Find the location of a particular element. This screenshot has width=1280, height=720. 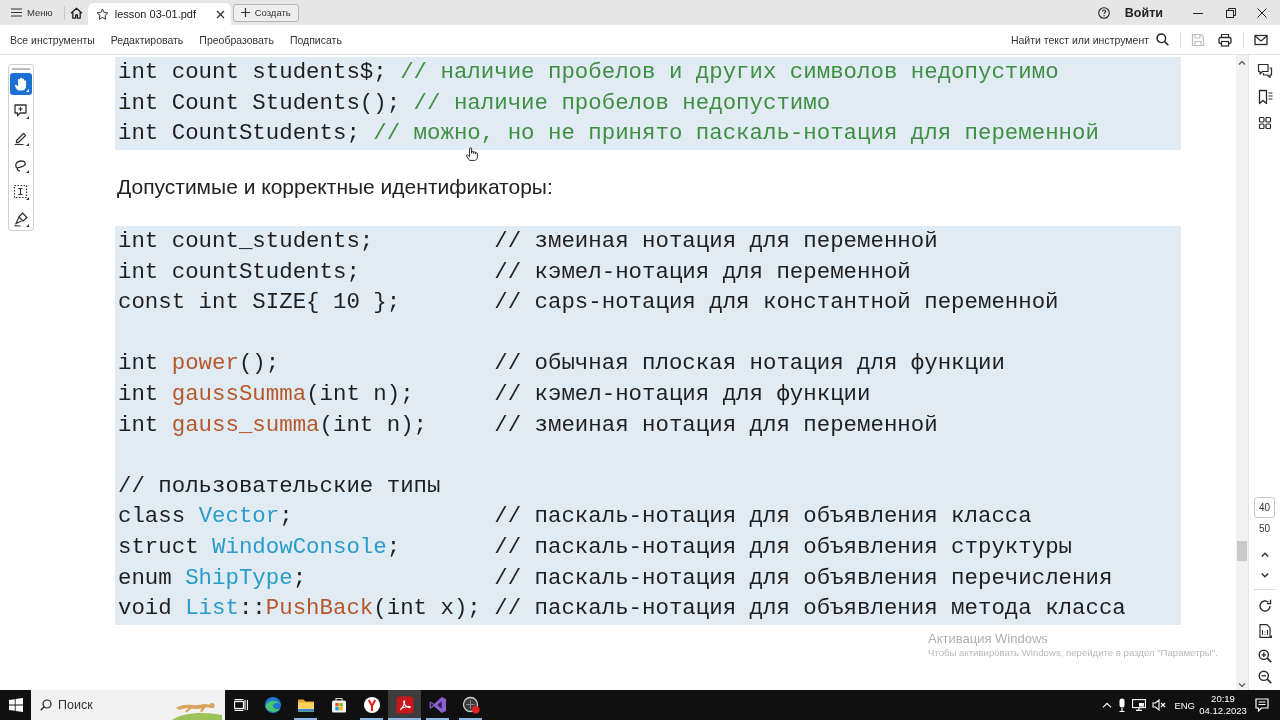

restore-icon is located at coordinates (1231, 12).